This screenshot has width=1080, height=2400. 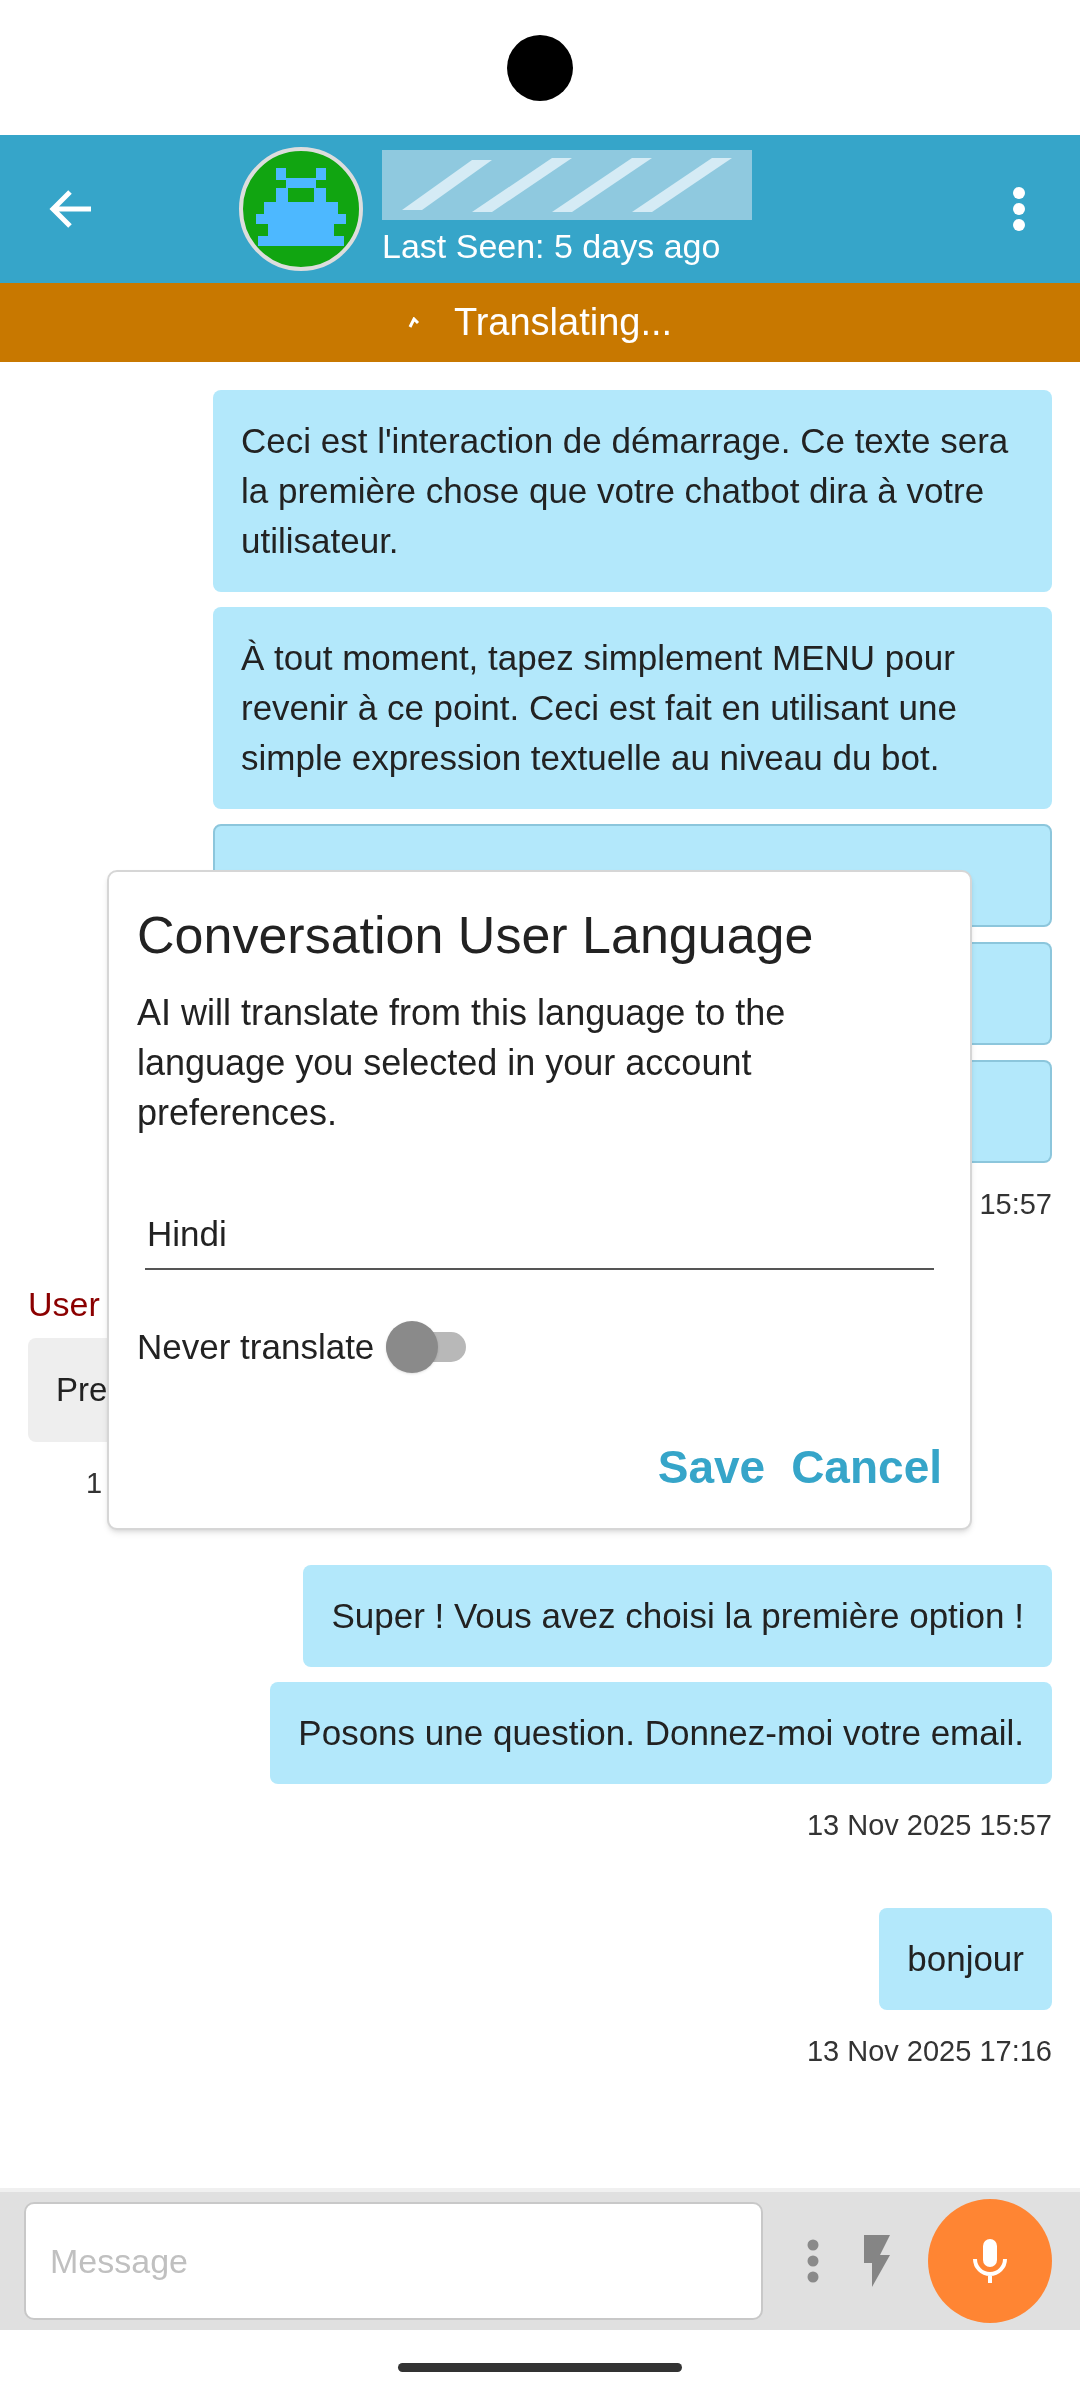 I want to click on timestamp: 13 Nov 2025 15:57, so click(x=929, y=1825).